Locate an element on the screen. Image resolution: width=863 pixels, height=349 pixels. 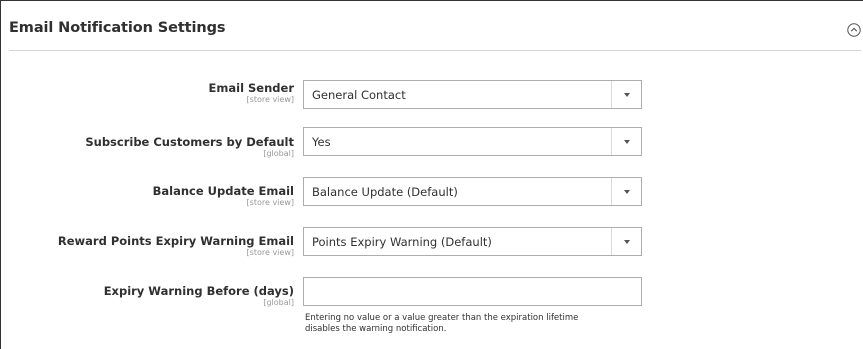
select-value: Points Expiry Warning (Default) is located at coordinates (402, 242).